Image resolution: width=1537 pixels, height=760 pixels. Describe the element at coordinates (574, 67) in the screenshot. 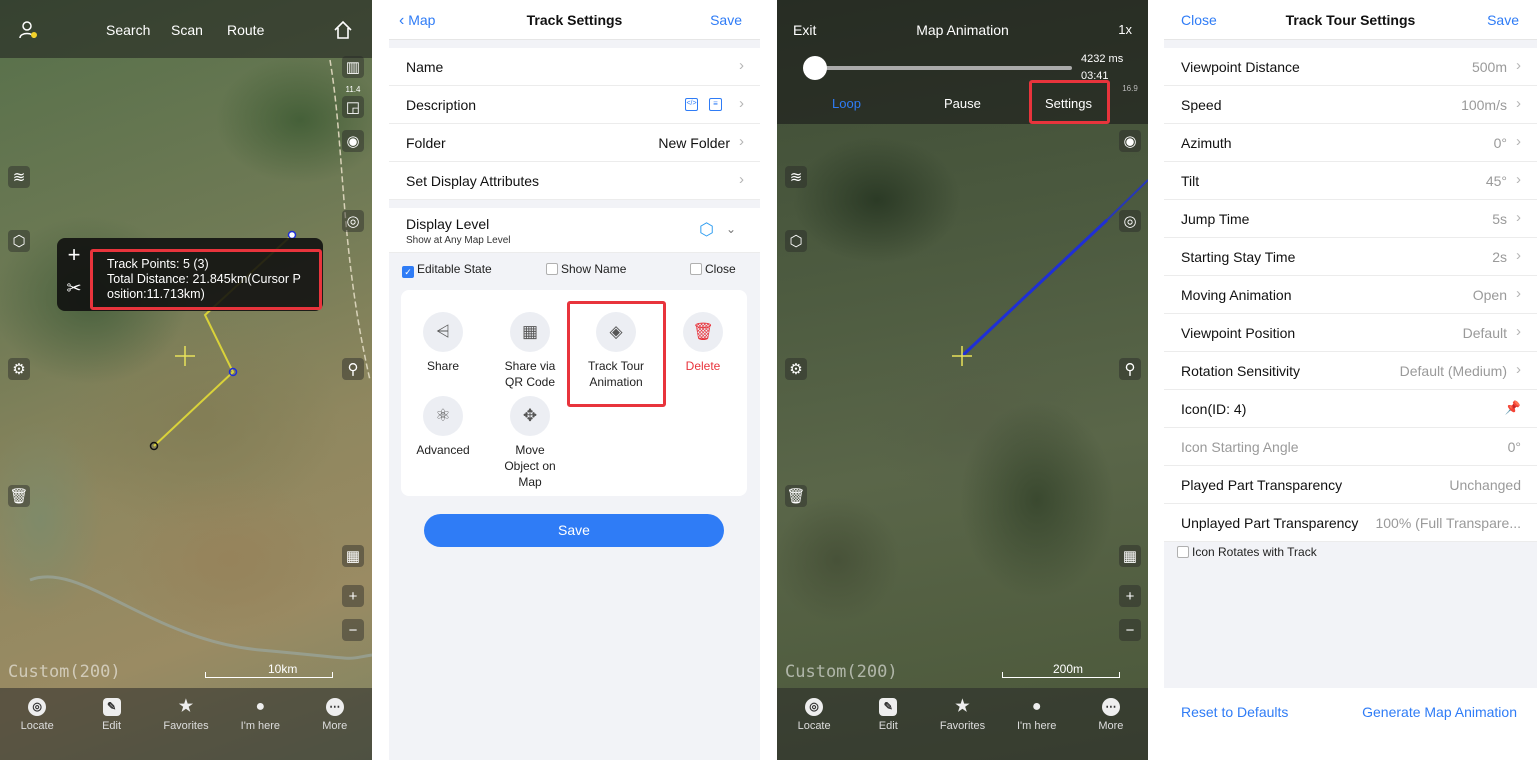

I see `name-row: Name ›` at that location.